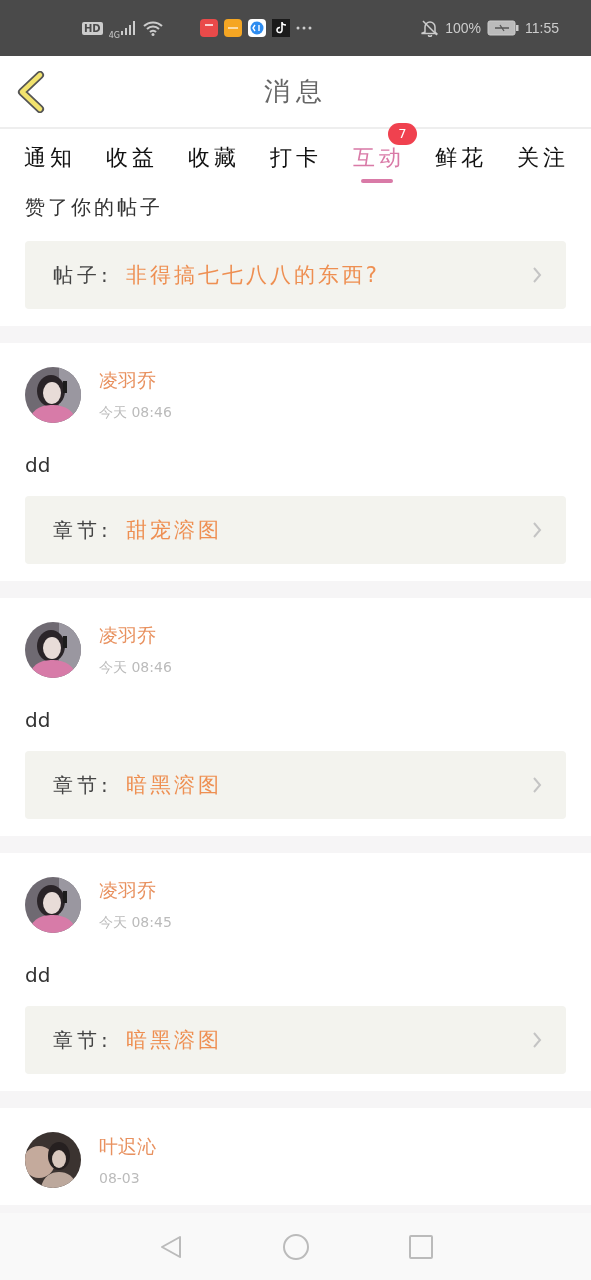  I want to click on count-badge: 7, so click(402, 134).